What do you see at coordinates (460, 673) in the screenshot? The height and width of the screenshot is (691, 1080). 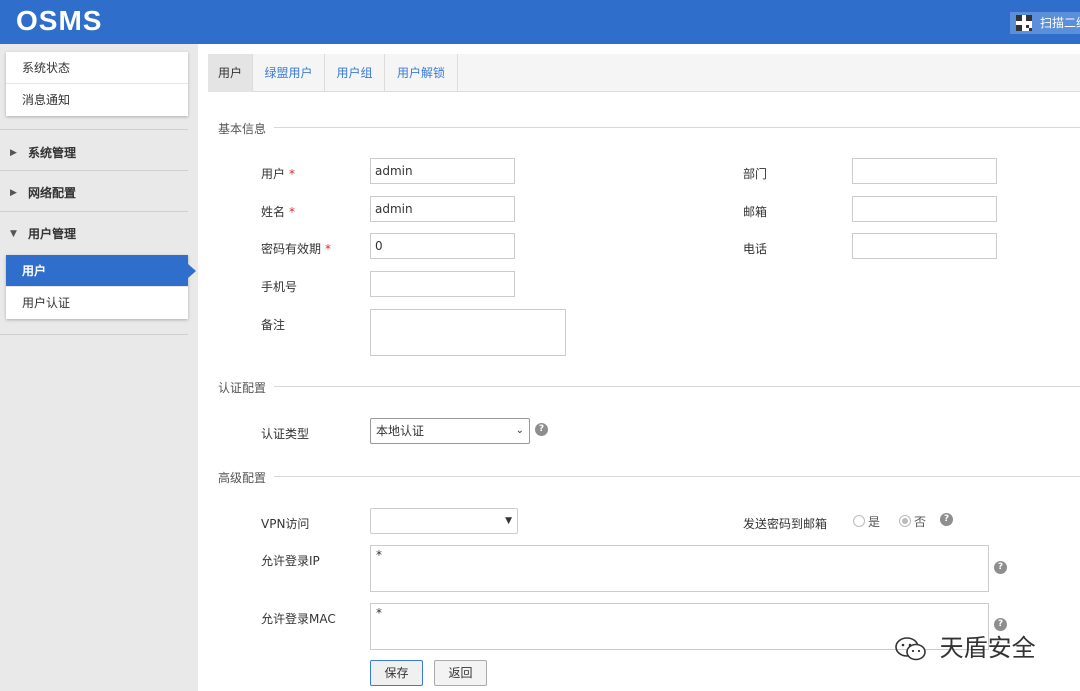 I see `back-button: 返回` at bounding box center [460, 673].